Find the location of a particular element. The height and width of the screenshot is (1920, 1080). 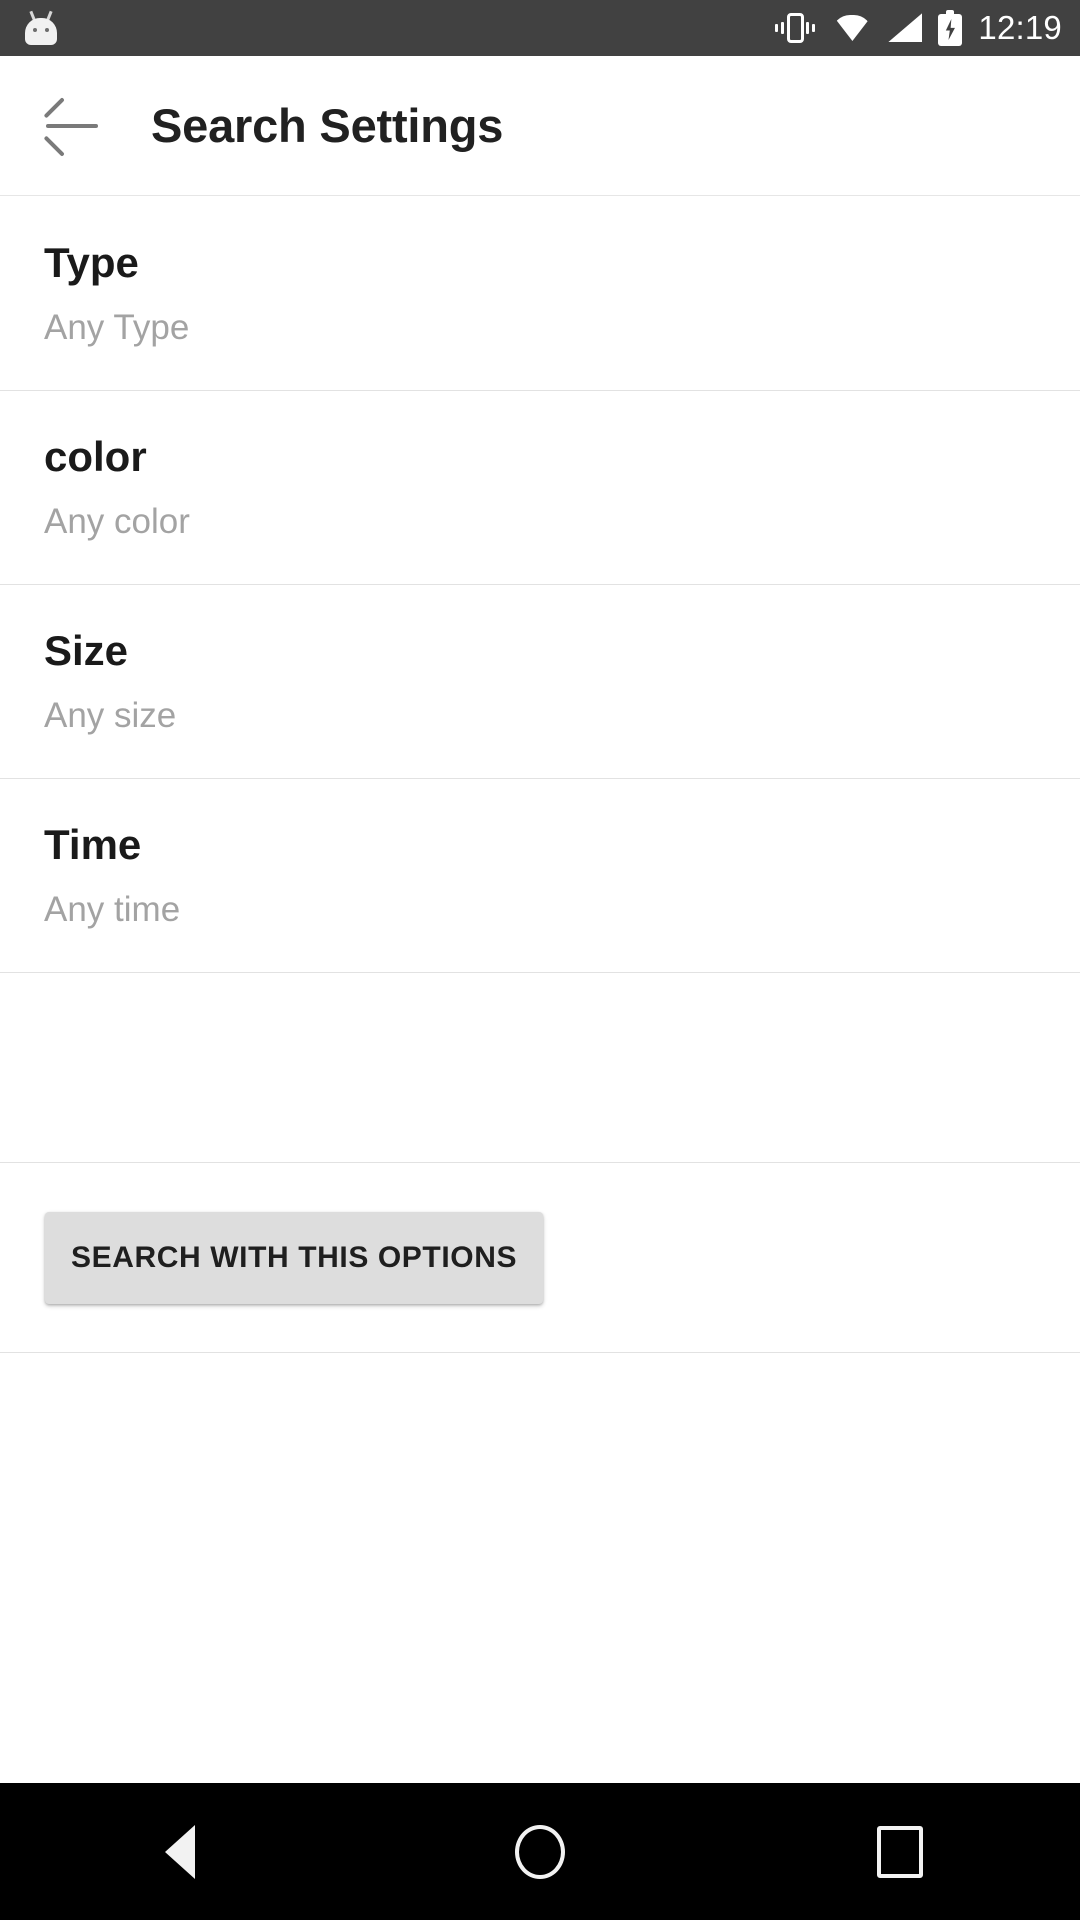

setting-title: Size is located at coordinates (86, 651).